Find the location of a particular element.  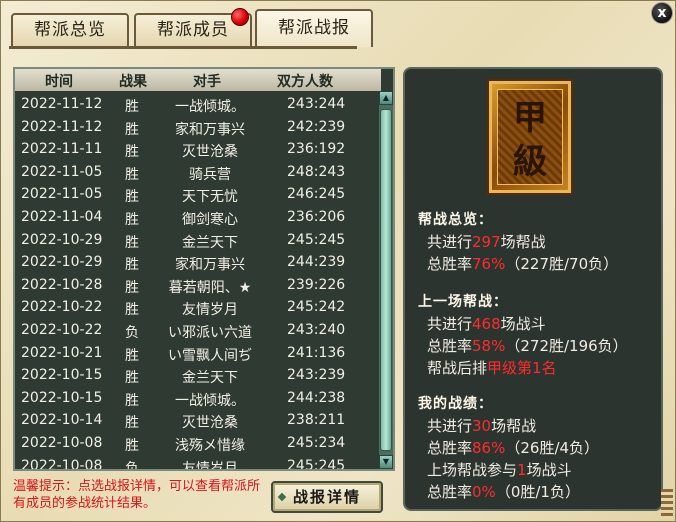

row-date: 2022-10-22 is located at coordinates (62, 307).